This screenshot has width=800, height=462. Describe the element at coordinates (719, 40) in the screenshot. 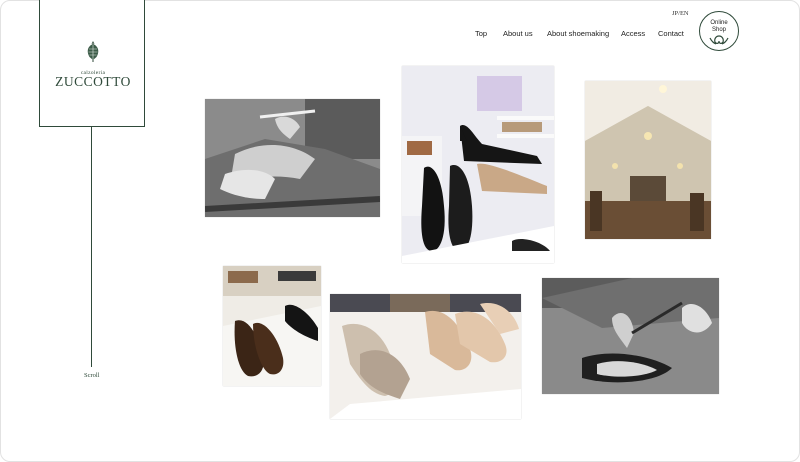

I see `ornament-icon` at that location.